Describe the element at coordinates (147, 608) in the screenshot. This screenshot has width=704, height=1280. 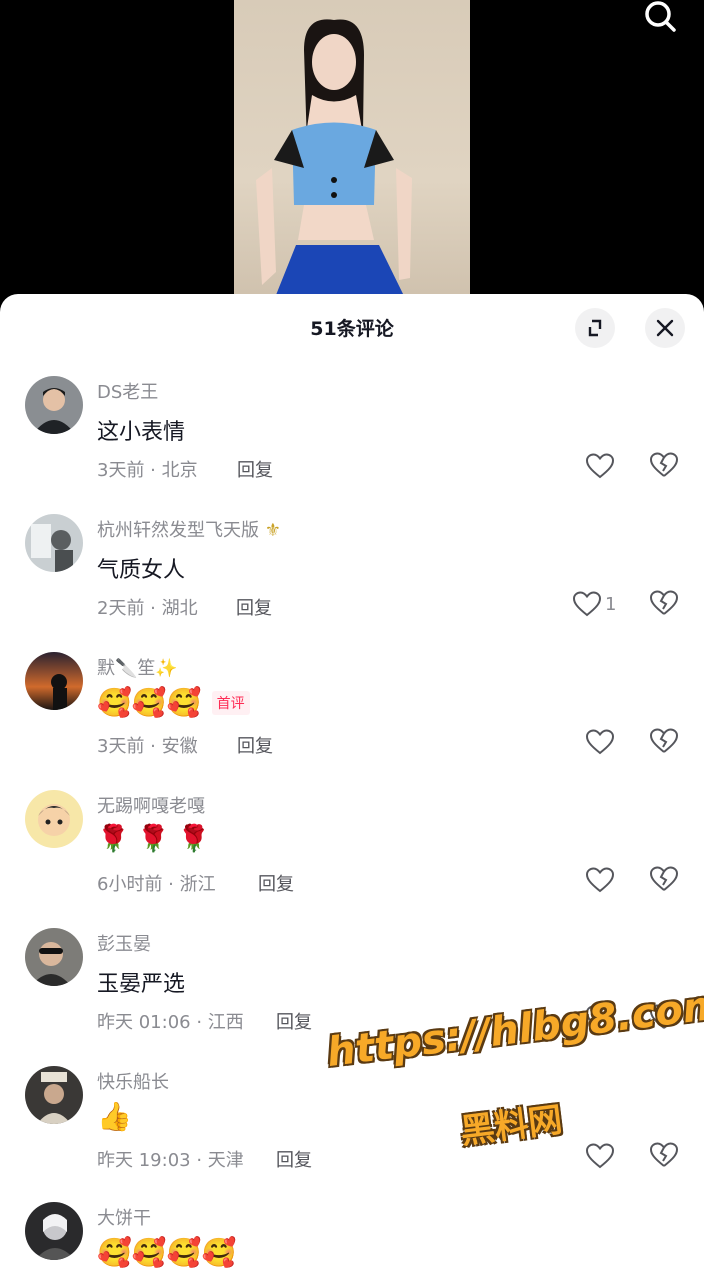
I see `comment-meta: 2天前 · 湖北` at that location.